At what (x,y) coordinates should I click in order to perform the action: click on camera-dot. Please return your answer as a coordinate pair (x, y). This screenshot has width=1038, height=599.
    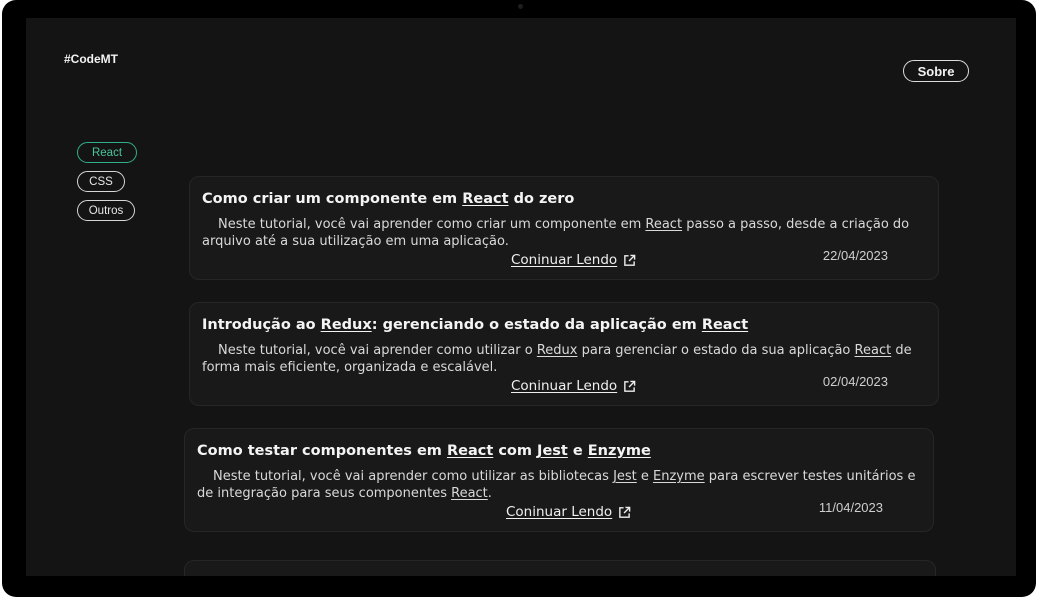
    Looking at the image, I should click on (520, 6).